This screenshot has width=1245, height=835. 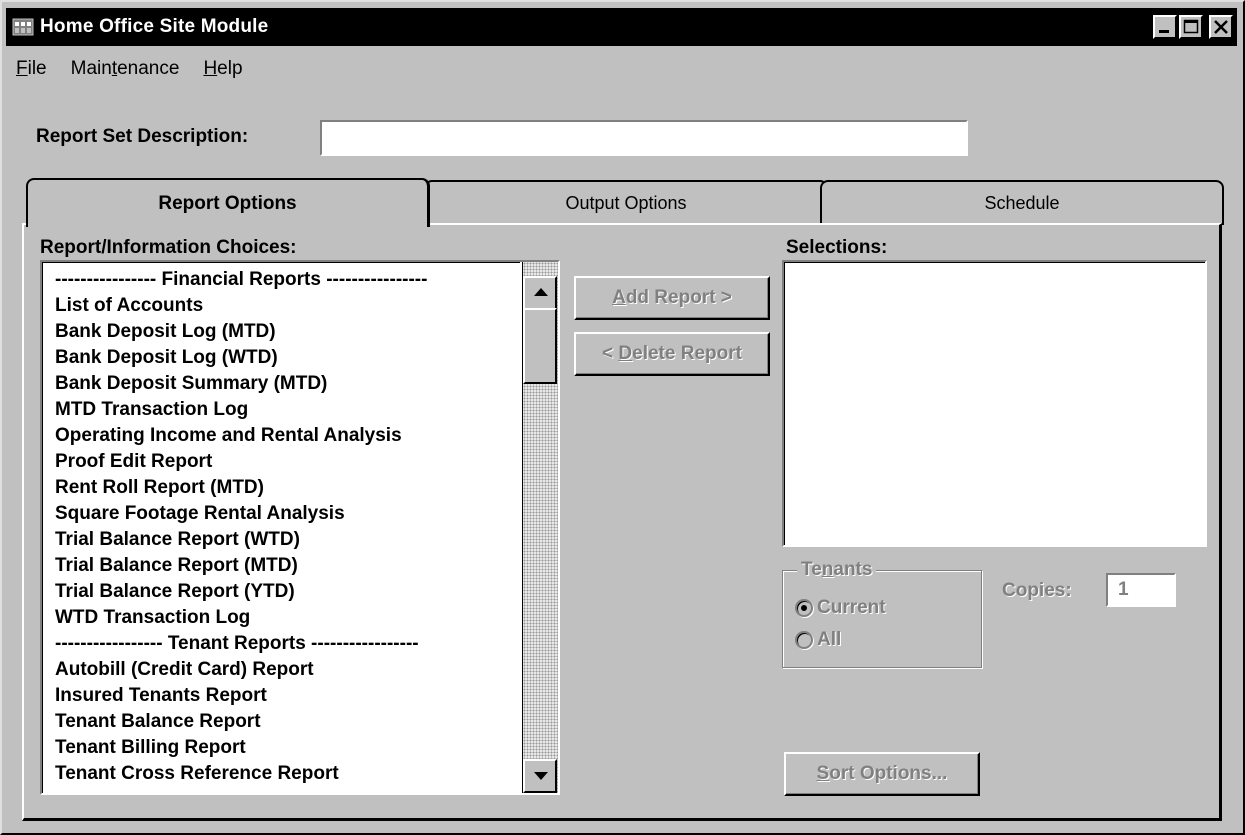 I want to click on list-item: Tenant Billing Report, so click(x=287, y=748).